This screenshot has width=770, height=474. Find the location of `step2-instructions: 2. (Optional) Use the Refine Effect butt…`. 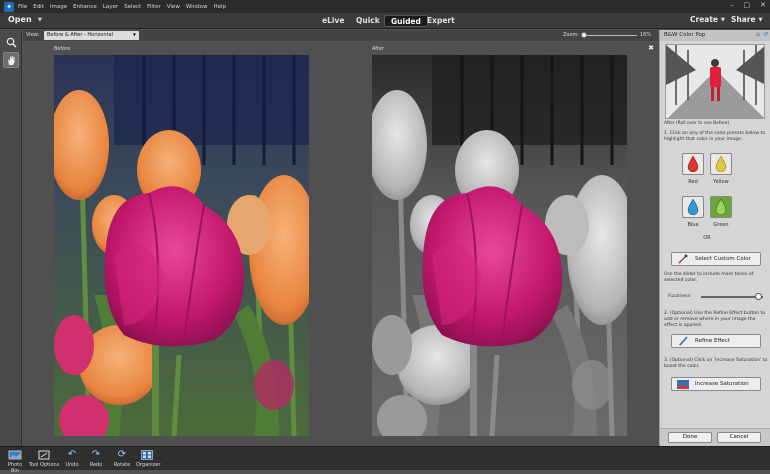

step2-instructions: 2. (Optional) Use the Refine Effect butt… is located at coordinates (715, 319).